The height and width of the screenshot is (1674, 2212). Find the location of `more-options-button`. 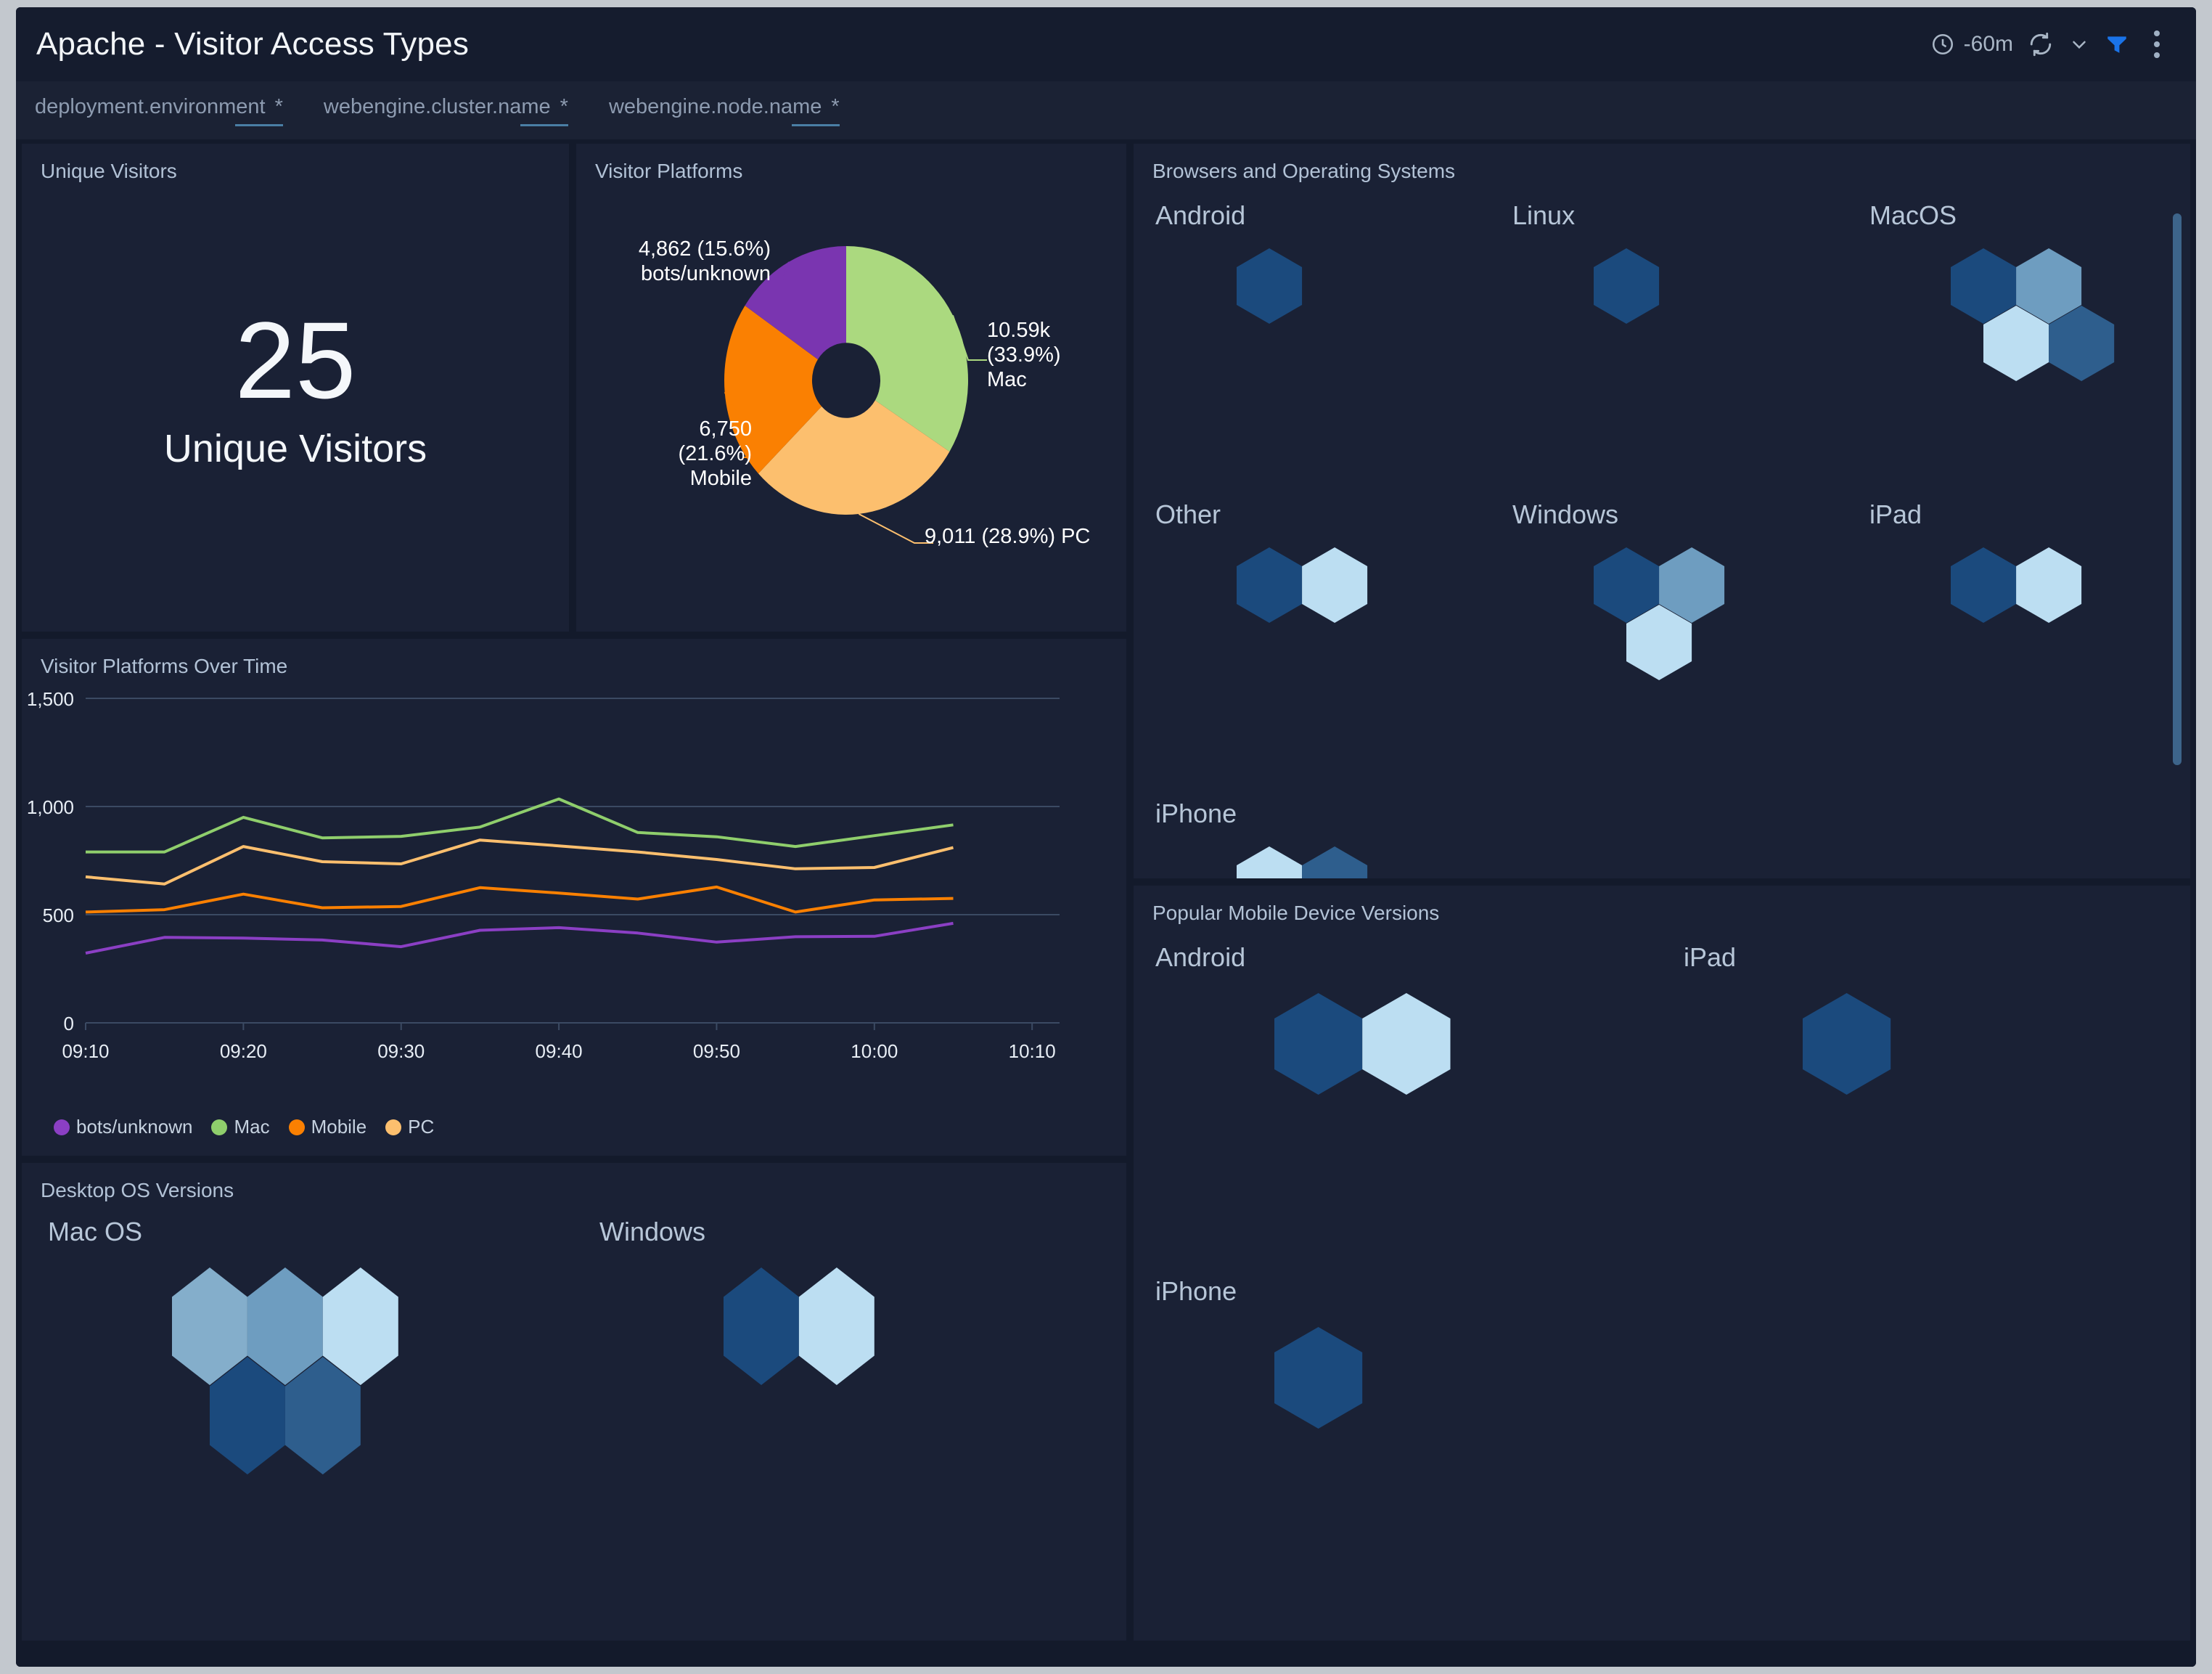

more-options-button is located at coordinates (2157, 44).